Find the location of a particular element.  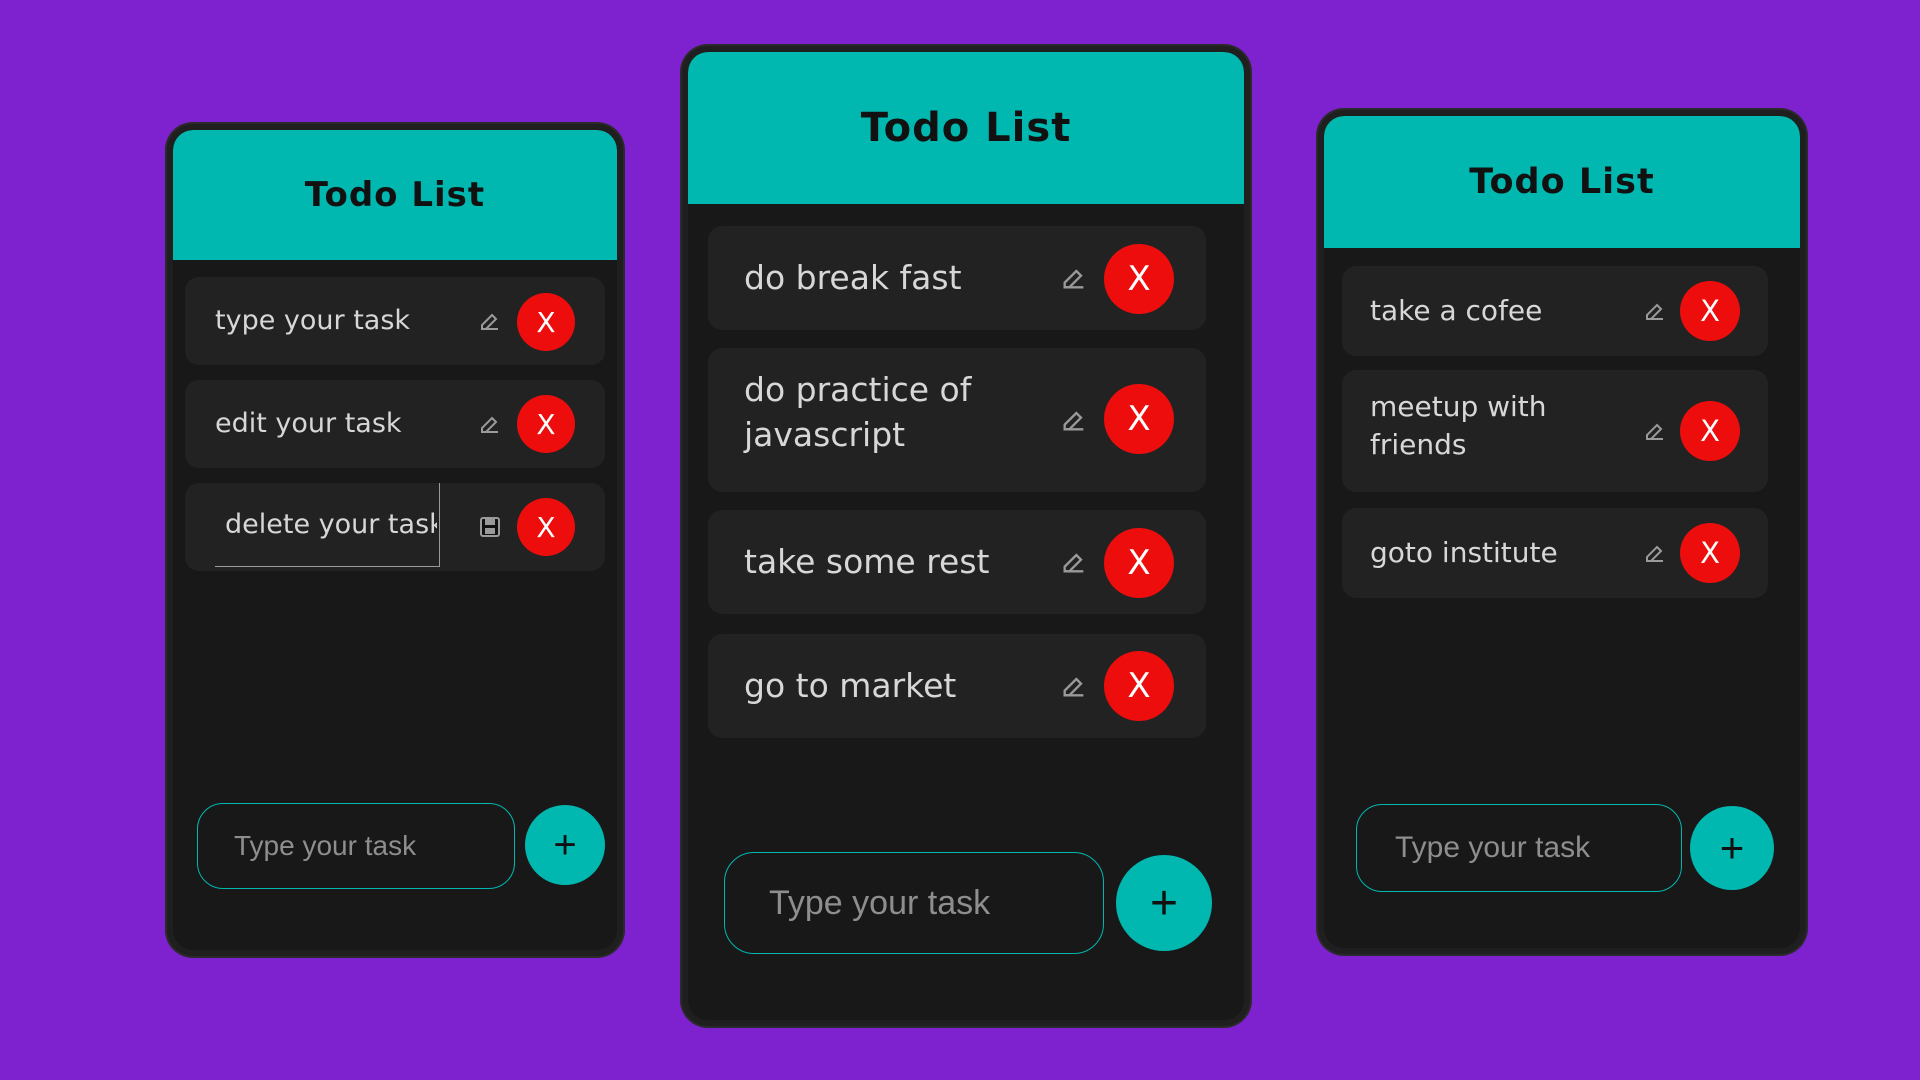

save-icon is located at coordinates (490, 527).